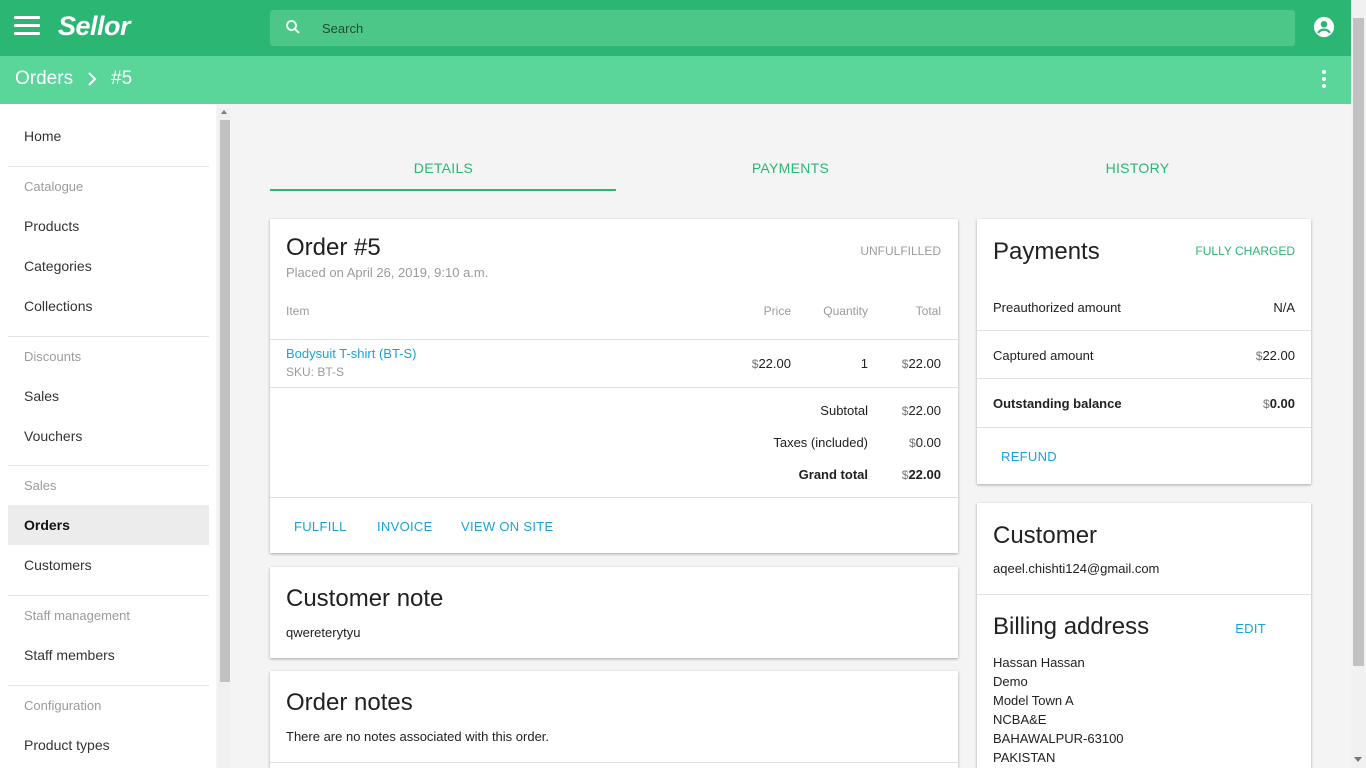  Describe the element at coordinates (323, 632) in the screenshot. I see `customer-note-text: qwereterytyu` at that location.